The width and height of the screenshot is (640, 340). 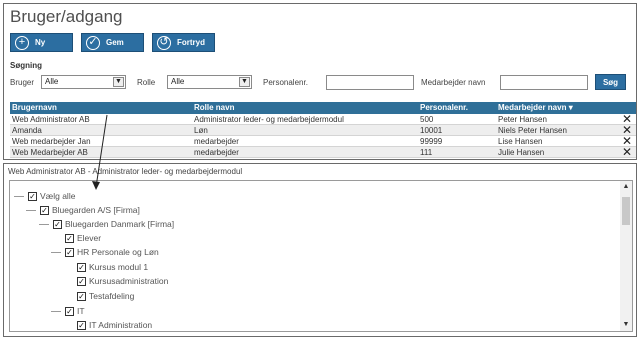 I want to click on role-filter-select: Alle ▼, so click(x=209, y=82).